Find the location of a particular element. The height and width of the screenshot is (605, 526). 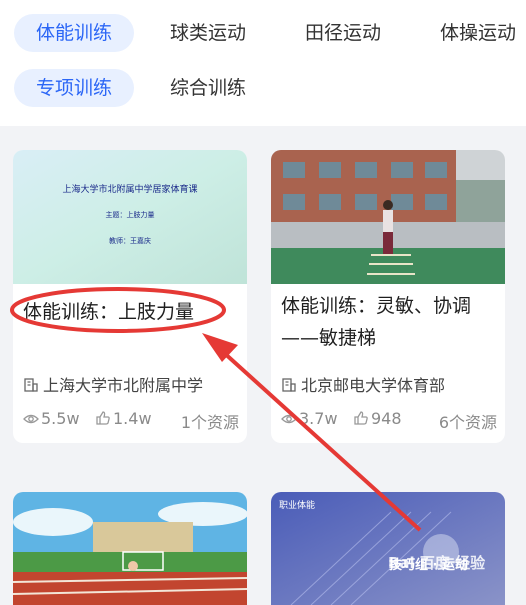

chip-comprehensive: 综合训练 is located at coordinates (208, 88).